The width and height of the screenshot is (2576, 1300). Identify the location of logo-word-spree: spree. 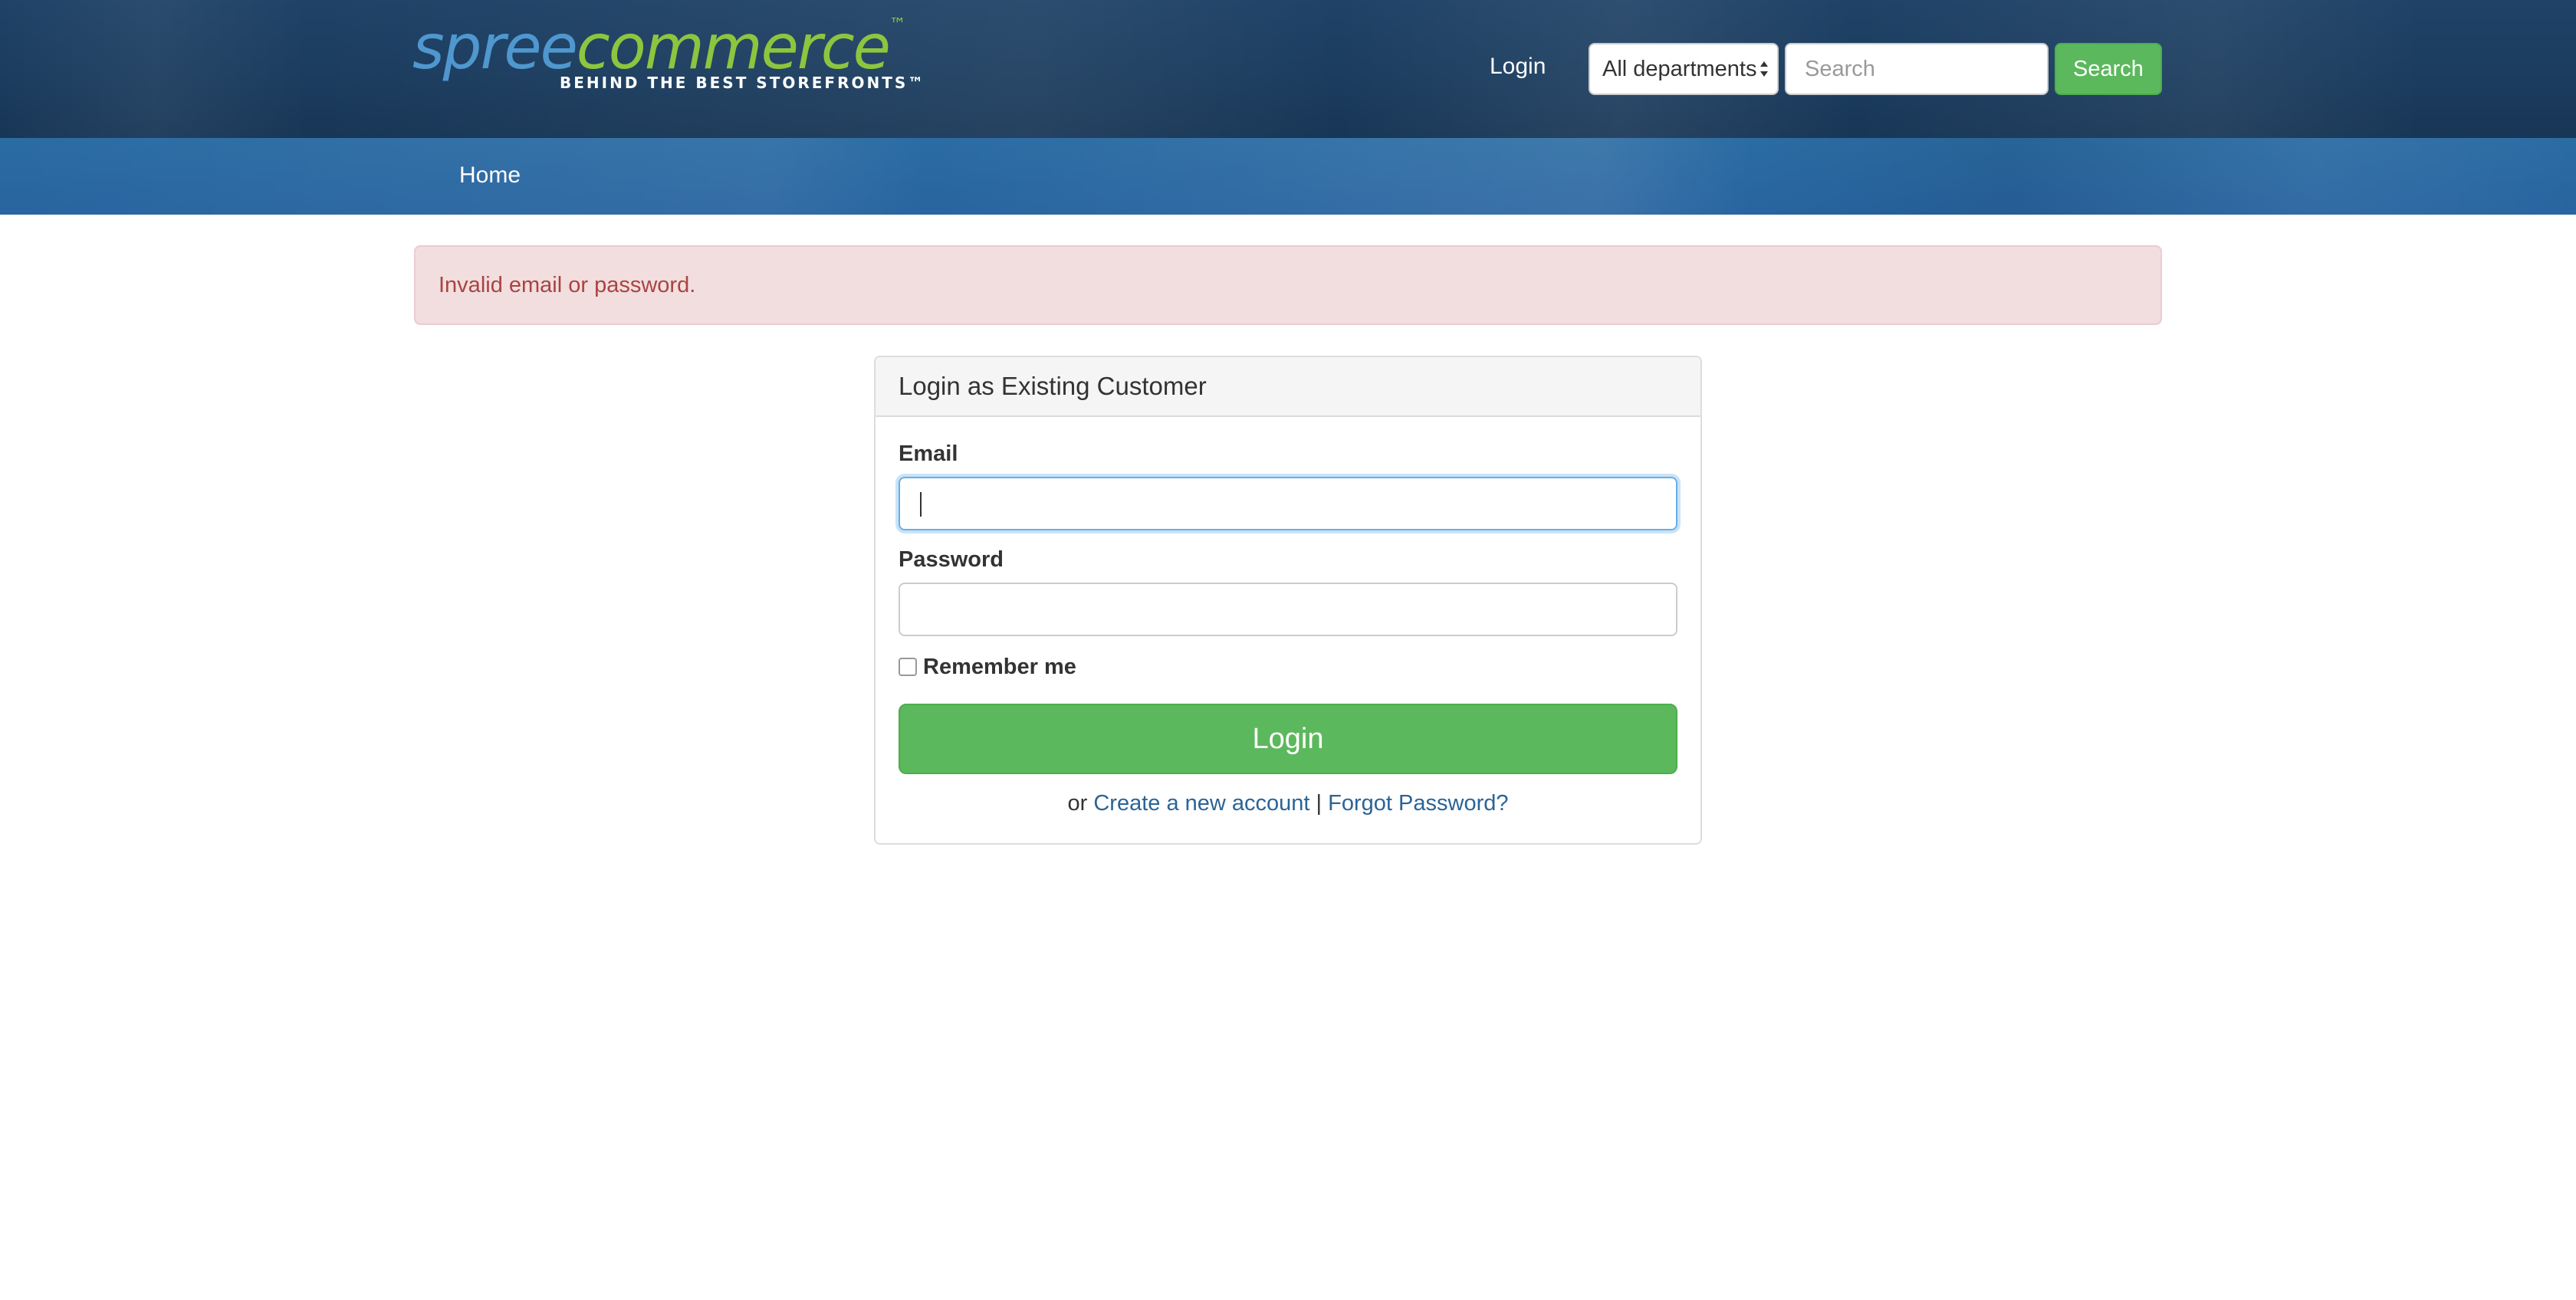
(495, 47).